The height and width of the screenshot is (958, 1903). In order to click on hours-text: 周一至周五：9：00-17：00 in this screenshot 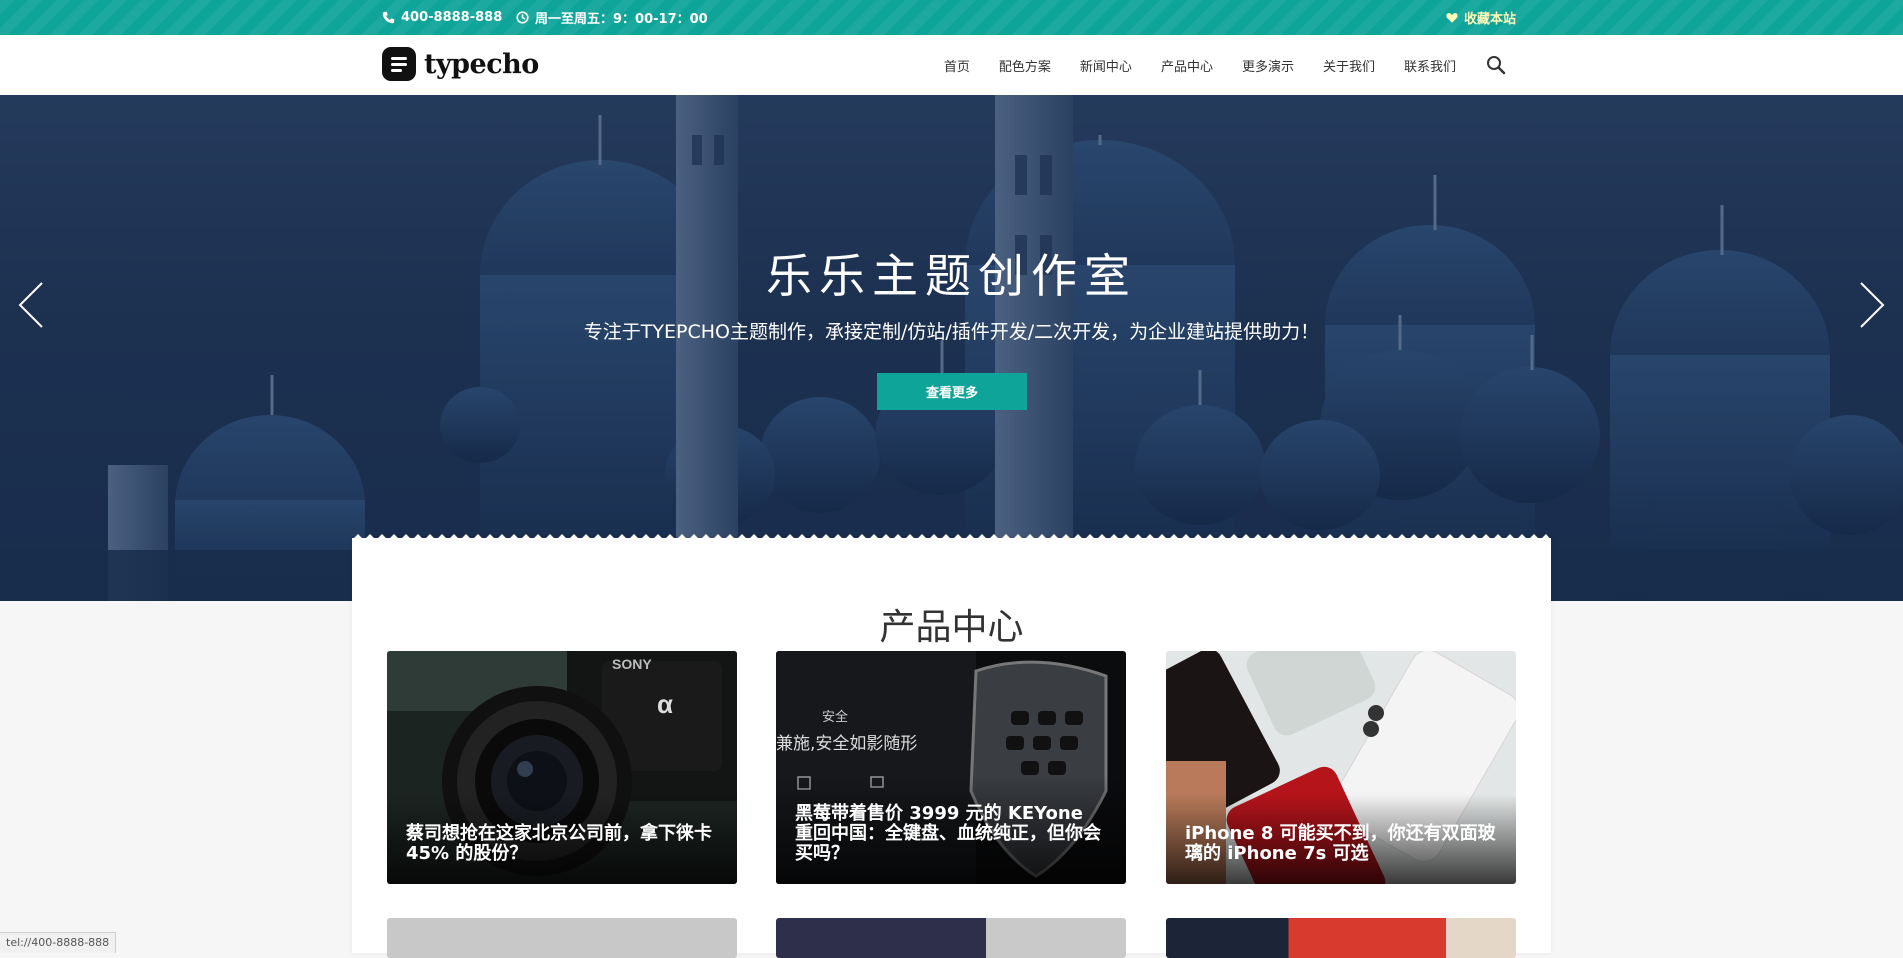, I will do `click(621, 19)`.